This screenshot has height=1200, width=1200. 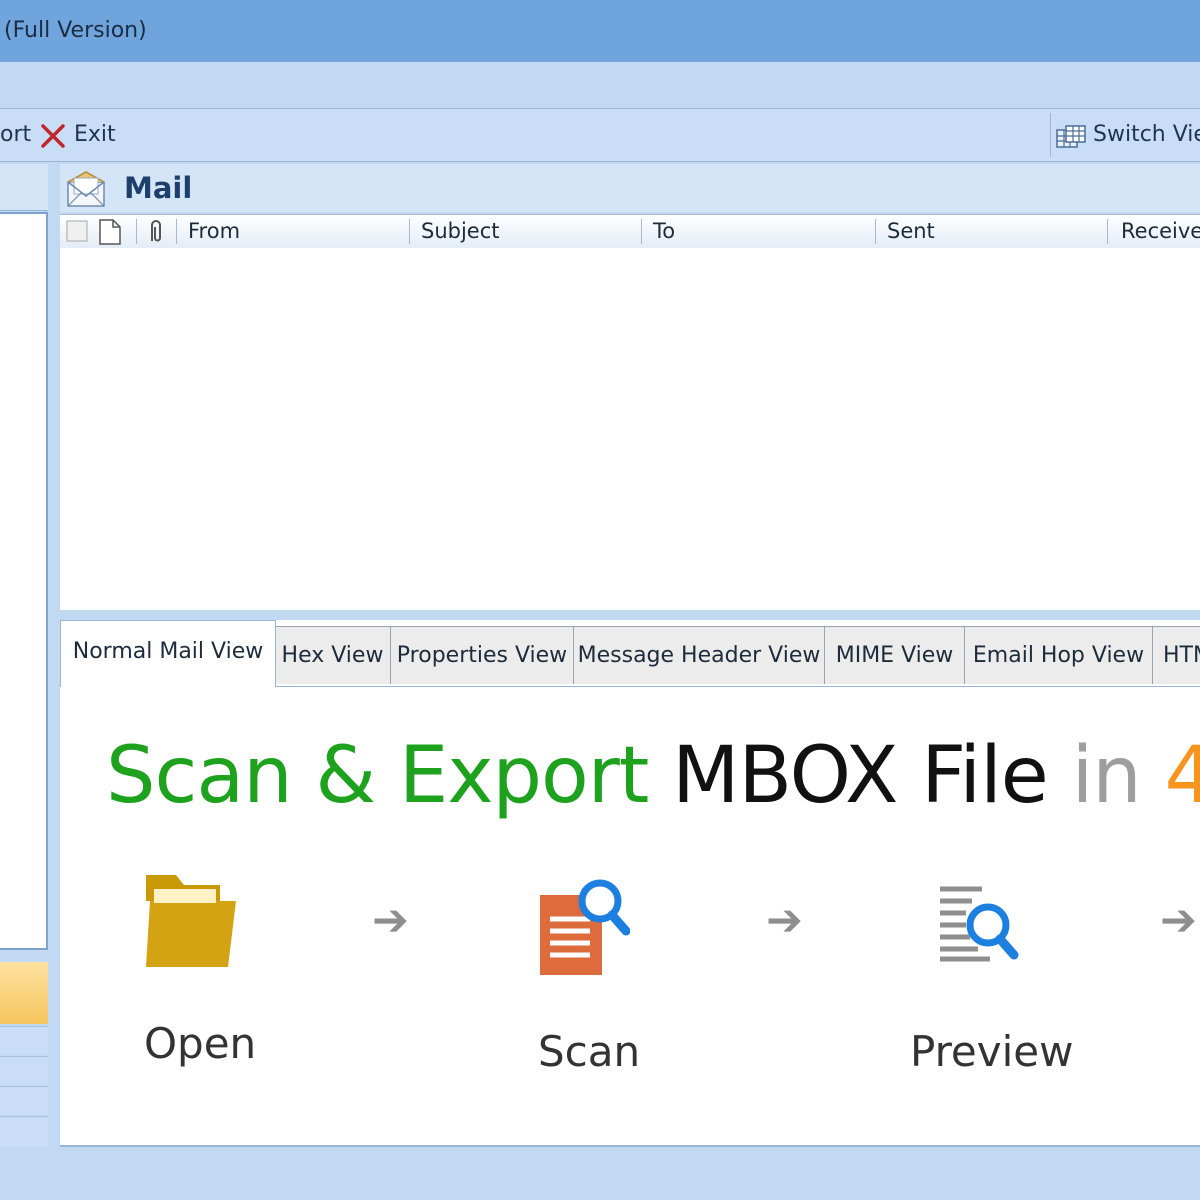 What do you see at coordinates (860, 776) in the screenshot?
I see `banner-part-2: MBOX File` at bounding box center [860, 776].